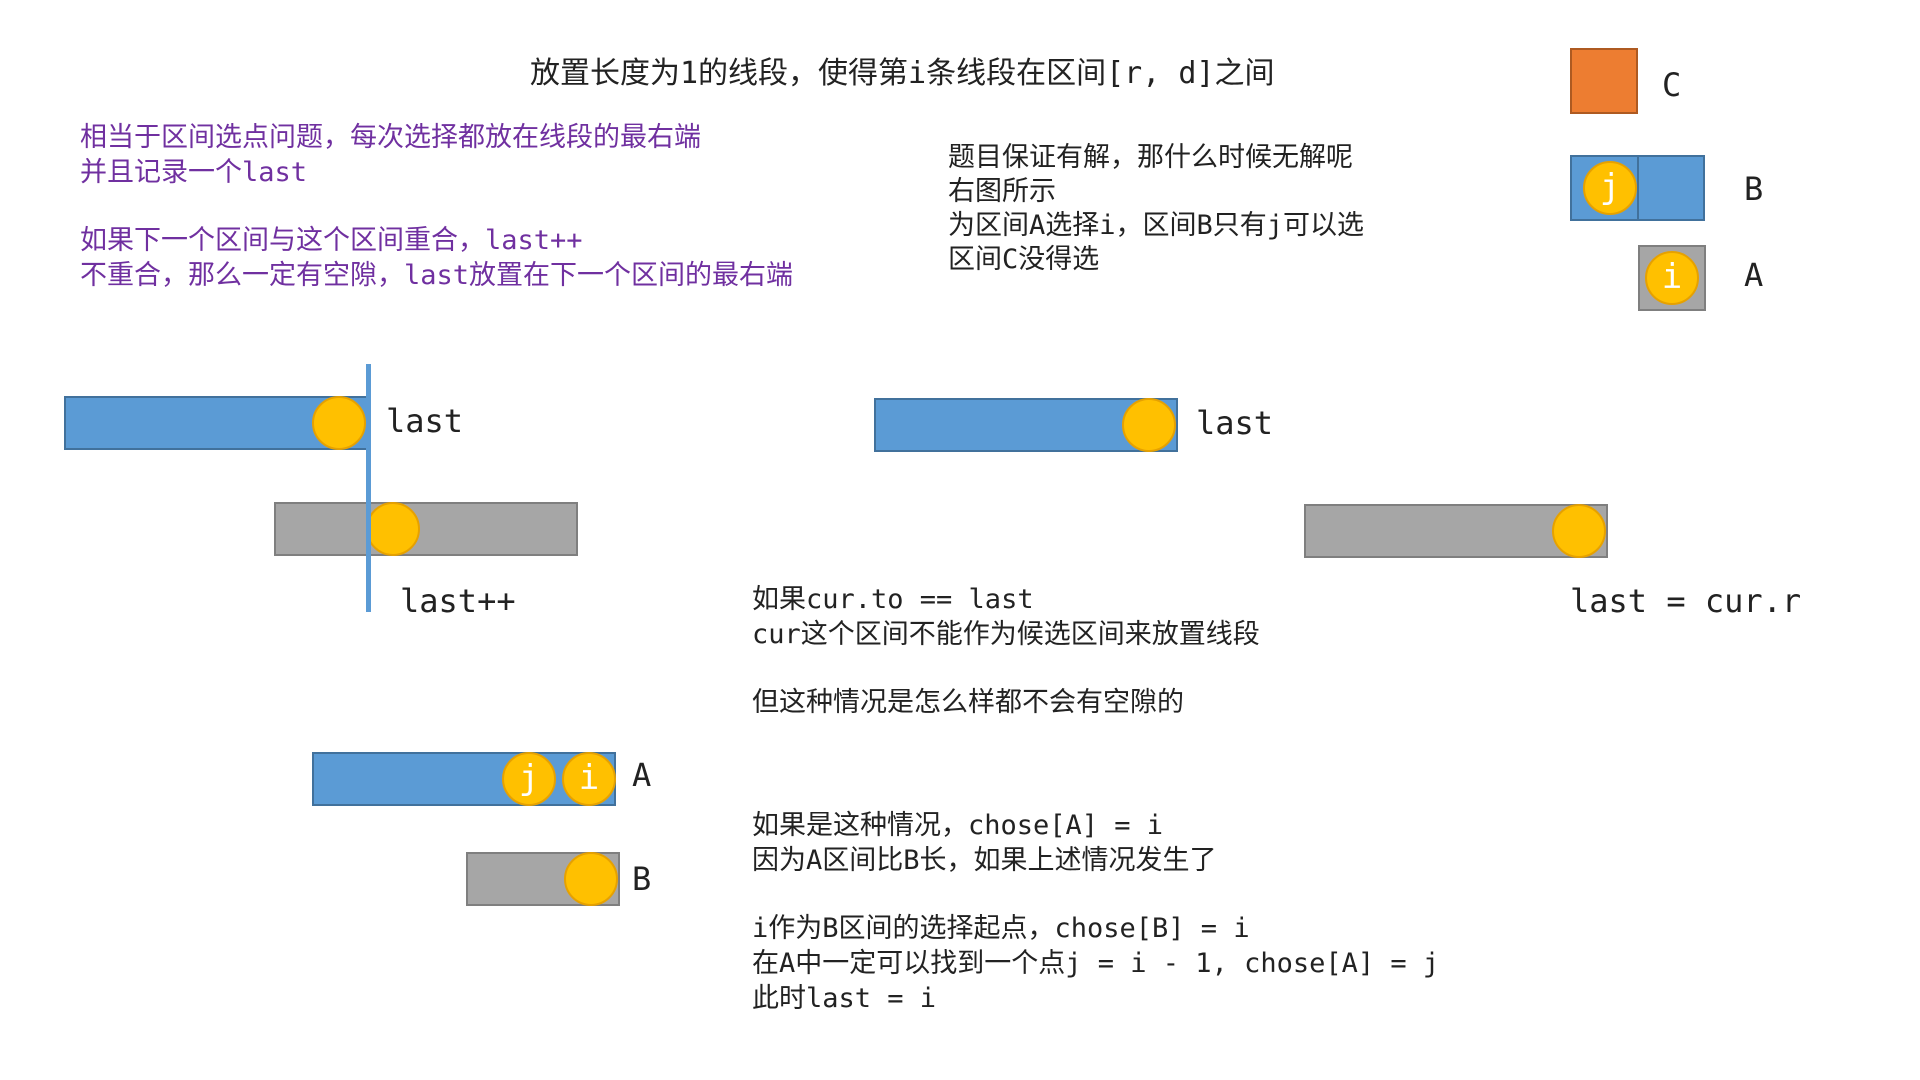  Describe the element at coordinates (331, 240) in the screenshot. I see `intro-line-3: 如果下一个区间与这个区间重合，last++` at that location.